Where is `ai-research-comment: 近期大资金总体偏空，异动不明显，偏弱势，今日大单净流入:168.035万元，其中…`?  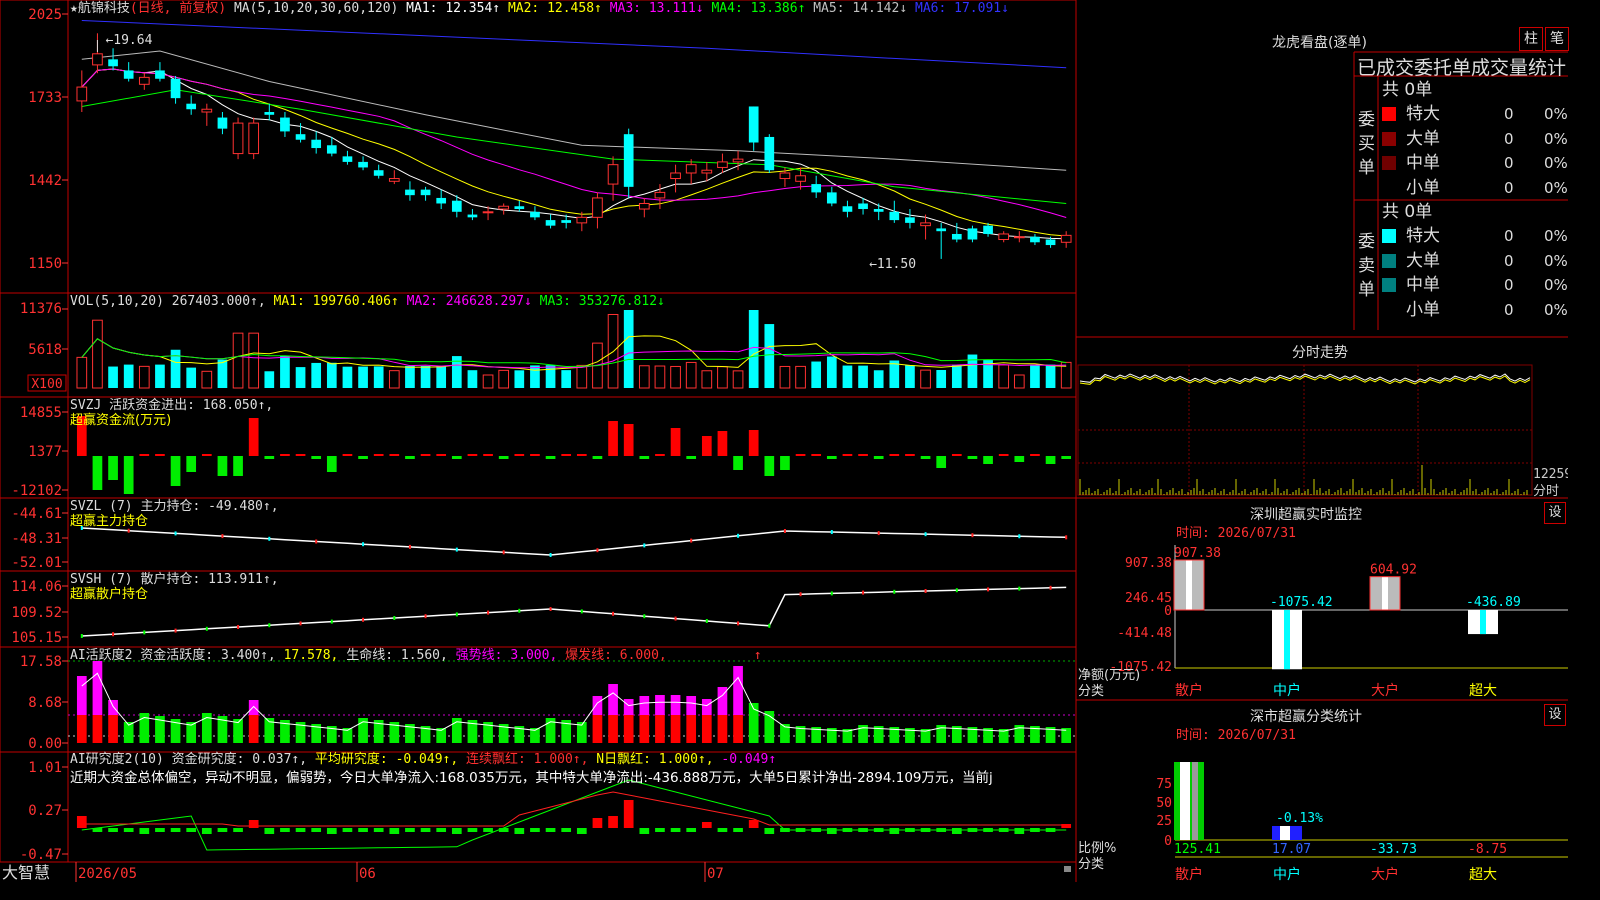 ai-research-comment: 近期大资金总体偏空，异动不明显，偏弱势，今日大单净流入:168.035万元，其中… is located at coordinates (531, 777).